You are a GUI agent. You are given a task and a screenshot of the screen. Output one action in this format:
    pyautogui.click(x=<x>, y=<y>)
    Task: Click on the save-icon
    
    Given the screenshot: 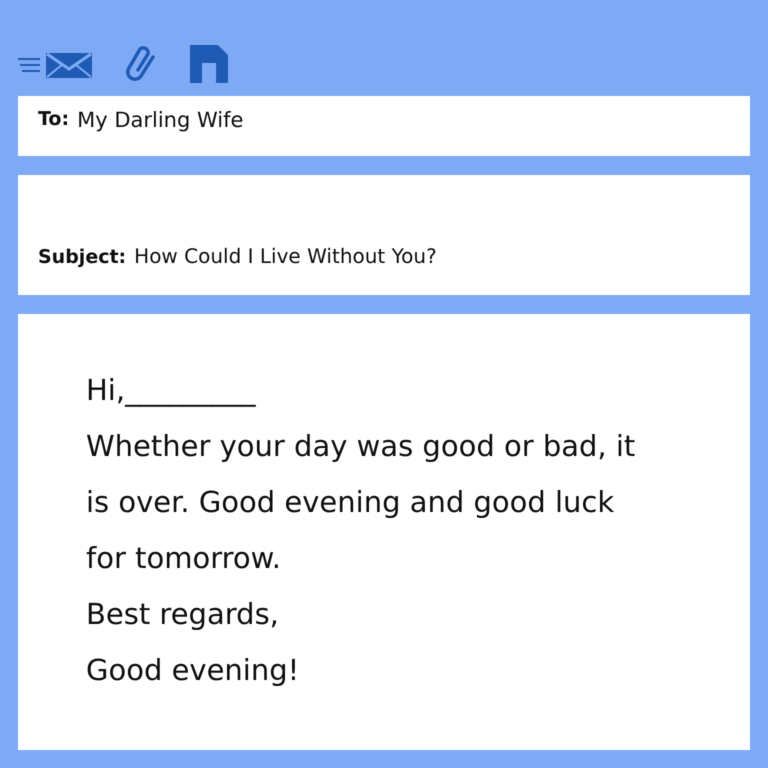 What is the action you would take?
    pyautogui.click(x=209, y=64)
    